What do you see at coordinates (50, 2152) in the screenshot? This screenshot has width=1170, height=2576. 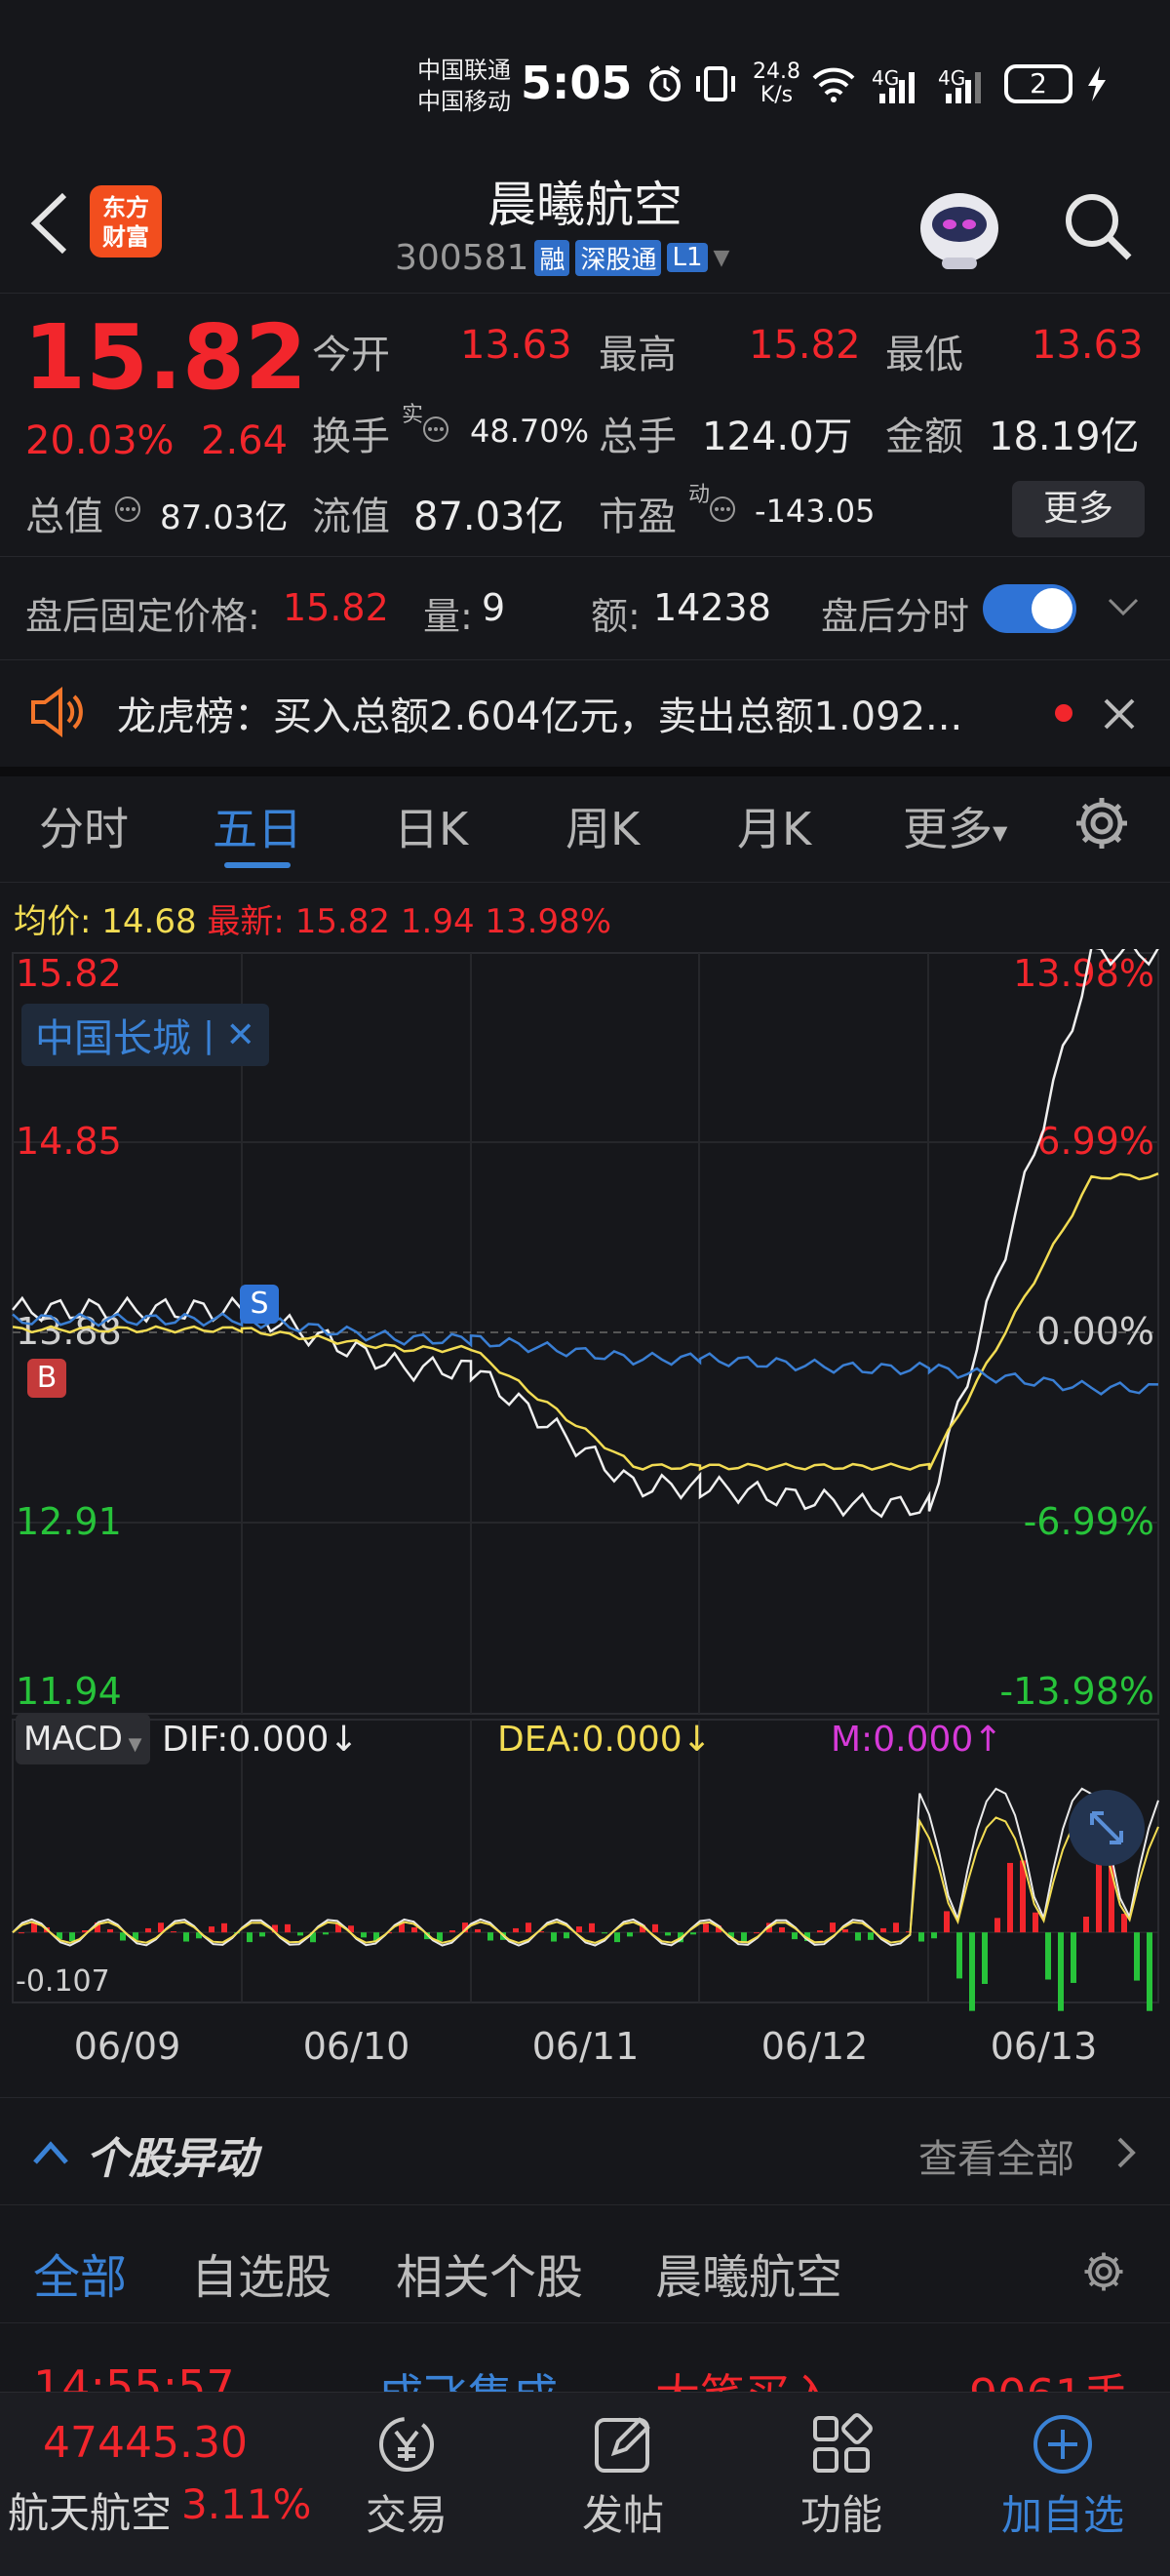 I see `chevron-up-icon` at bounding box center [50, 2152].